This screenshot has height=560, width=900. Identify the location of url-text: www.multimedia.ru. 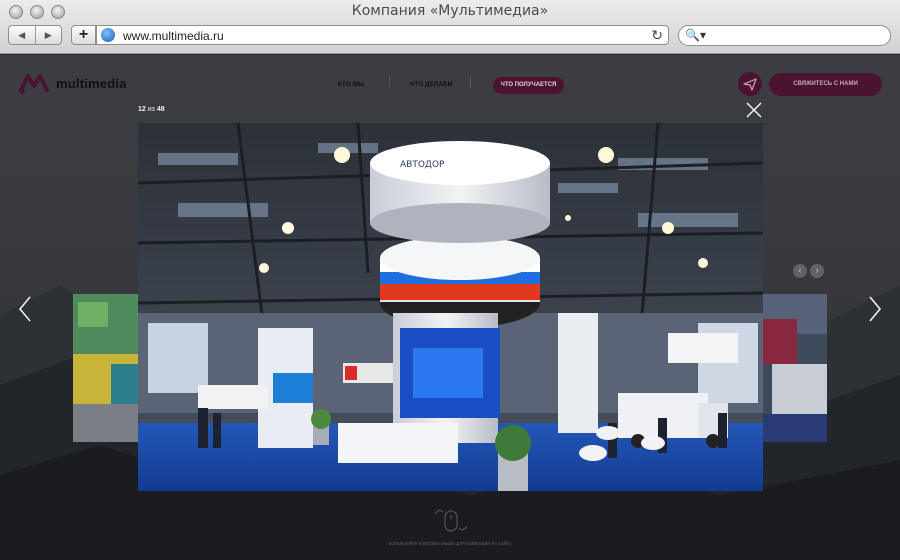
(173, 36).